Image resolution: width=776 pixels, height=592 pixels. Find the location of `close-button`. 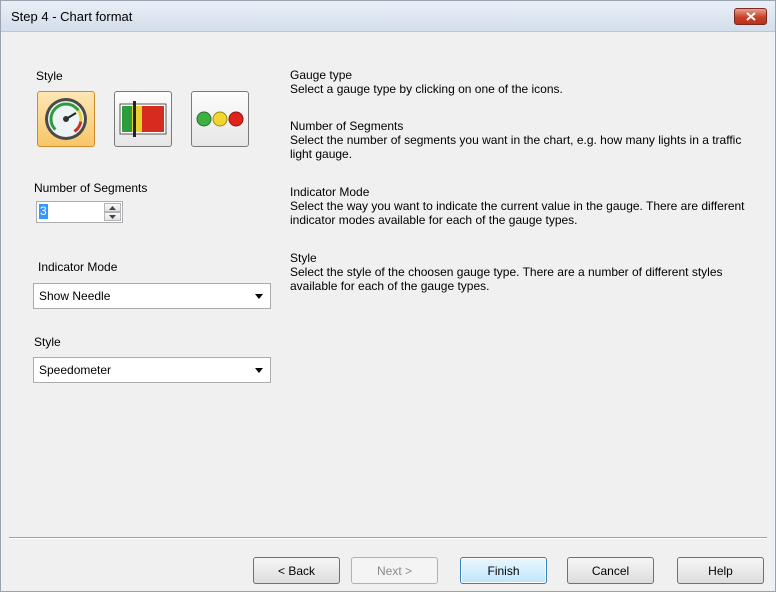

close-button is located at coordinates (750, 16).